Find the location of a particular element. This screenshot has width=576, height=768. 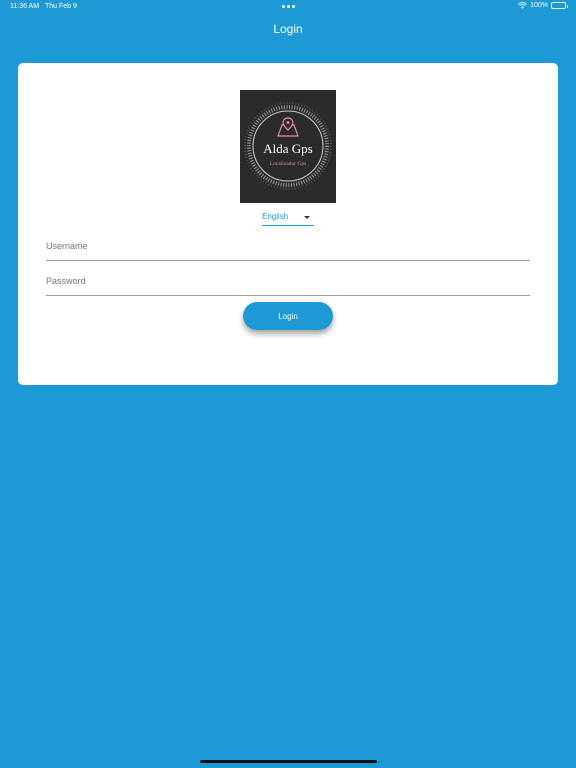

language-selected-value: English is located at coordinates (275, 216).